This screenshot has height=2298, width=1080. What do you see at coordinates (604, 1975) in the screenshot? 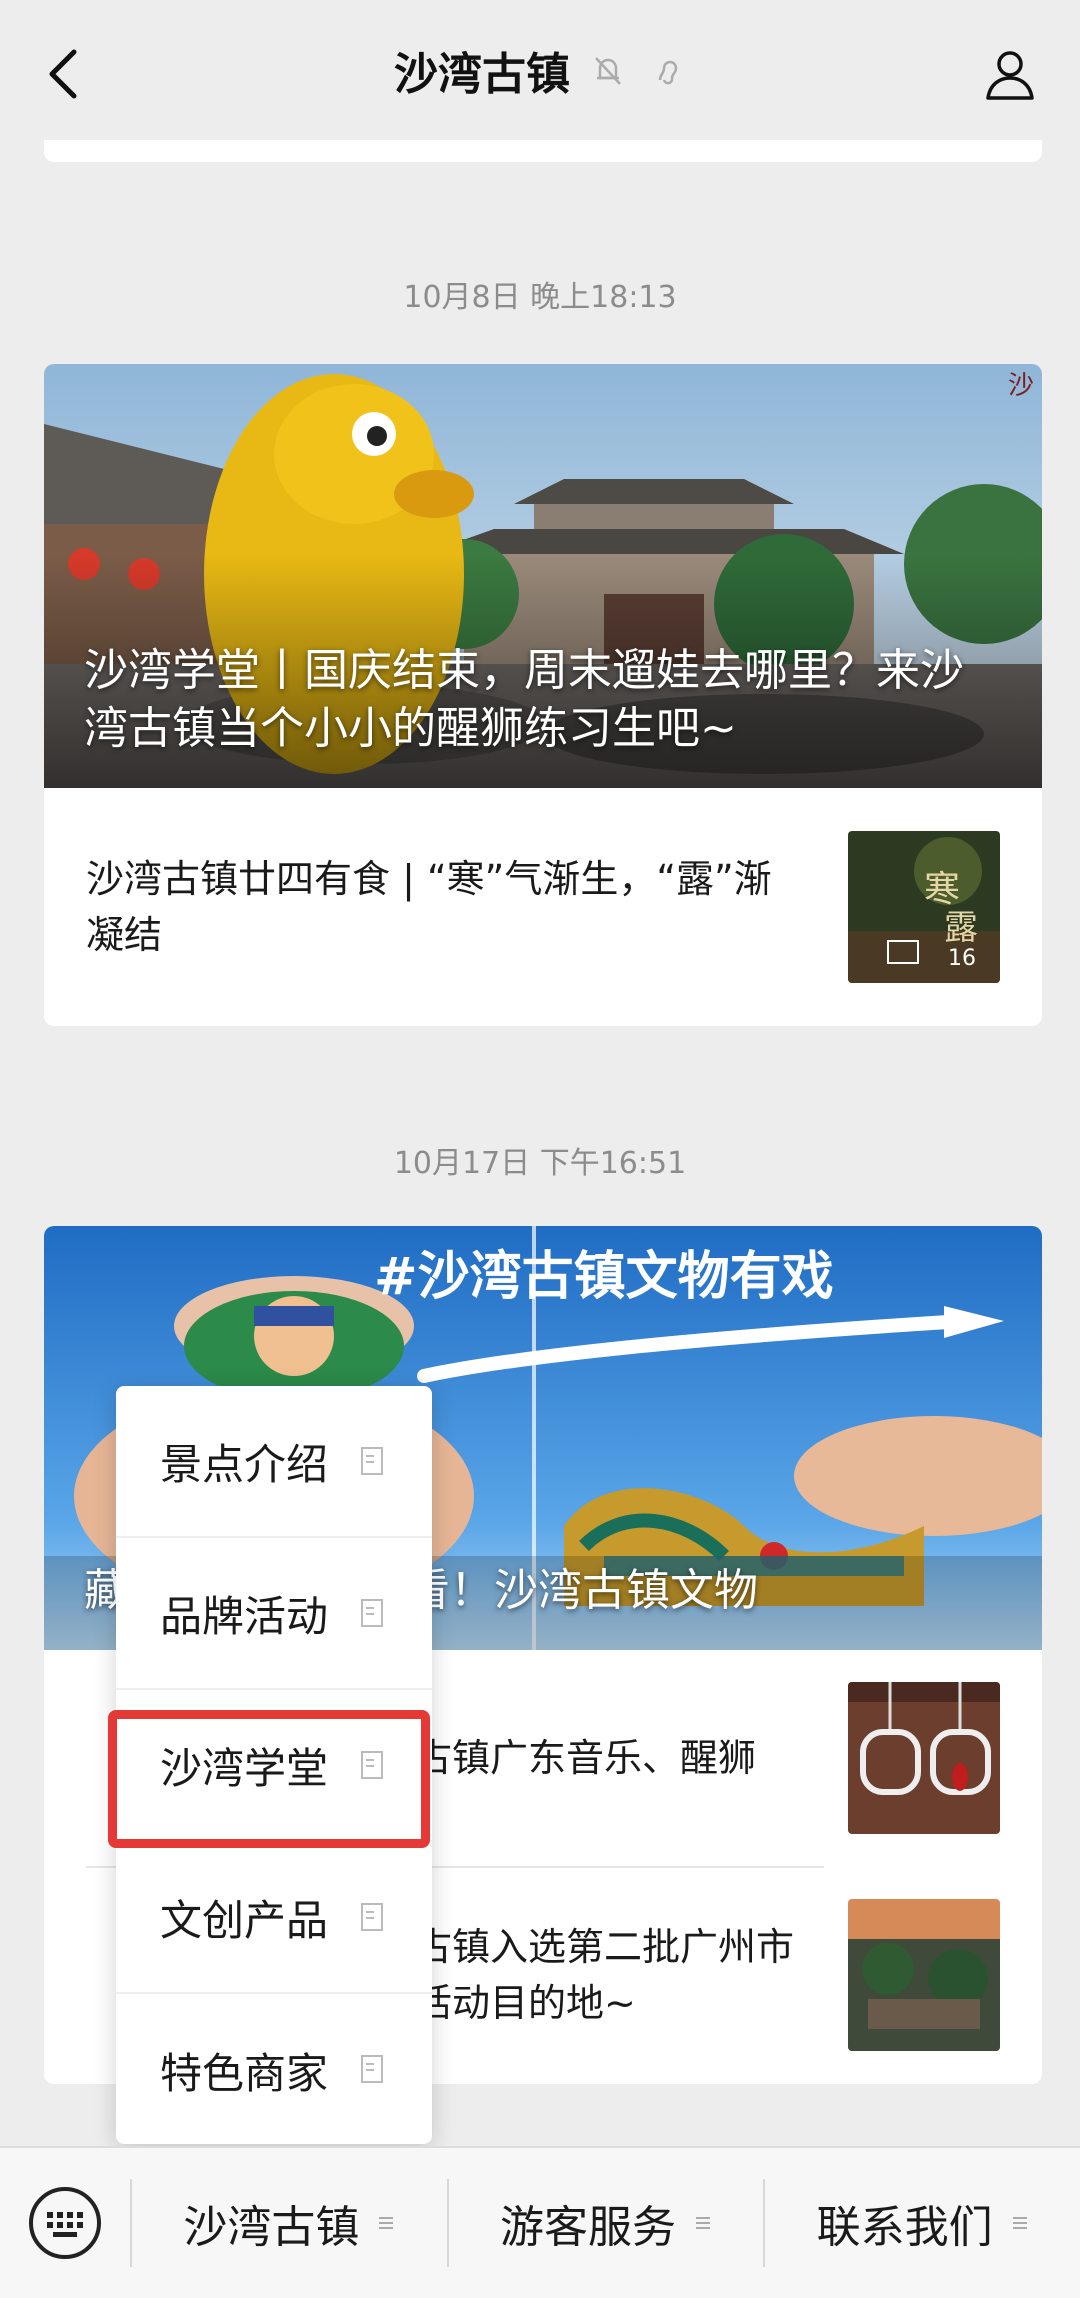
I see `sub-article-title: 古镇入选第二批广州市活动目的地~` at bounding box center [604, 1975].